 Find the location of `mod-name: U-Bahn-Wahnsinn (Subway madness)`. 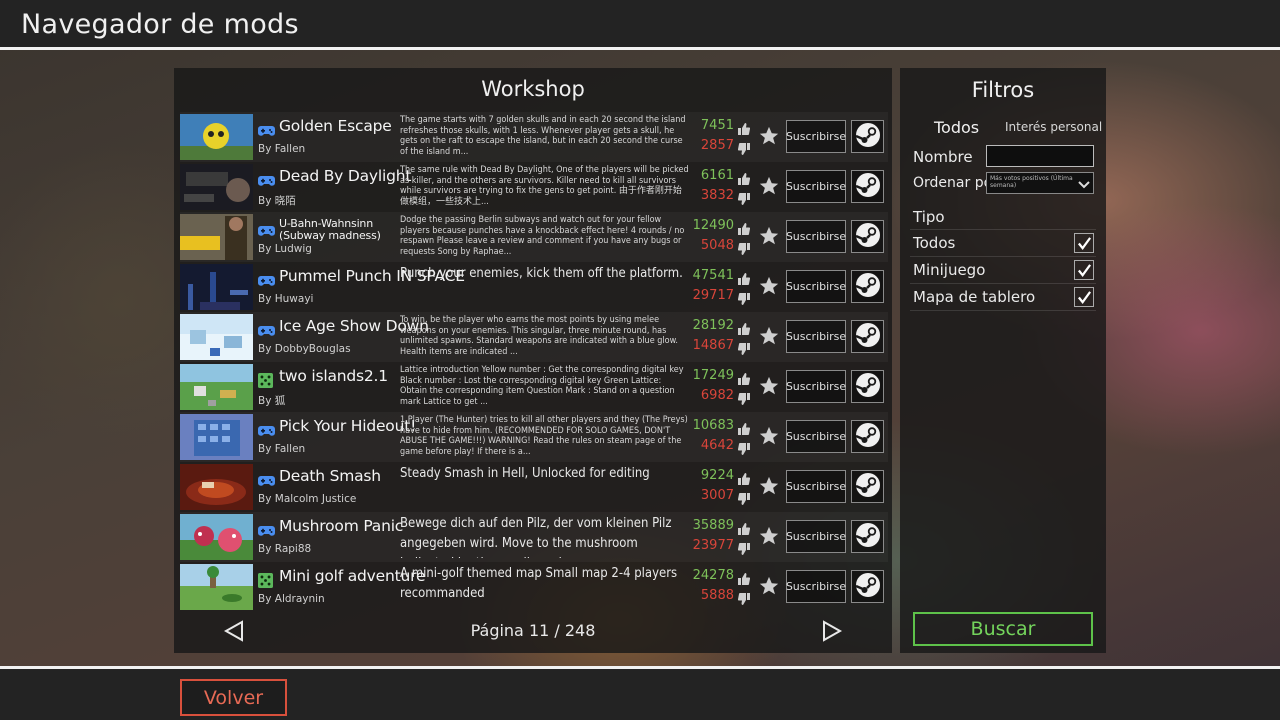

mod-name: U-Bahn-Wahnsinn (Subway madness) is located at coordinates (338, 230).